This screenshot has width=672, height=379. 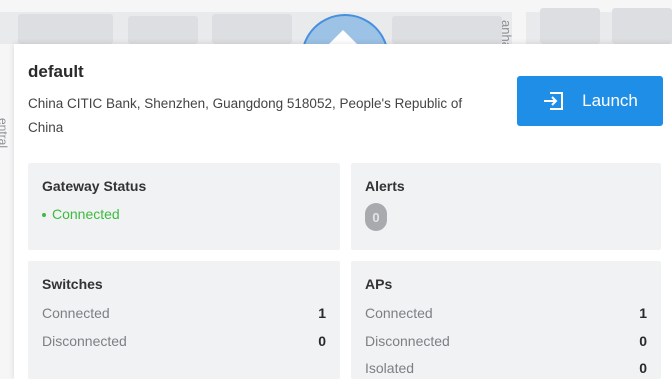 What do you see at coordinates (610, 100) in the screenshot?
I see `launch-button-label: Launch` at bounding box center [610, 100].